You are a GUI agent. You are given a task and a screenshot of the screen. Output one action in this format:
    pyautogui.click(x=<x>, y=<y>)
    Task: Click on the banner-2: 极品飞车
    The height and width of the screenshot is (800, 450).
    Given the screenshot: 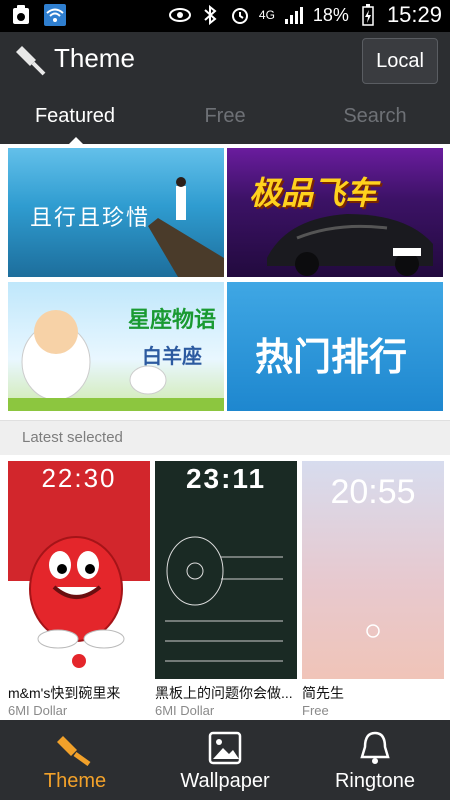 What is the action you would take?
    pyautogui.click(x=335, y=212)
    